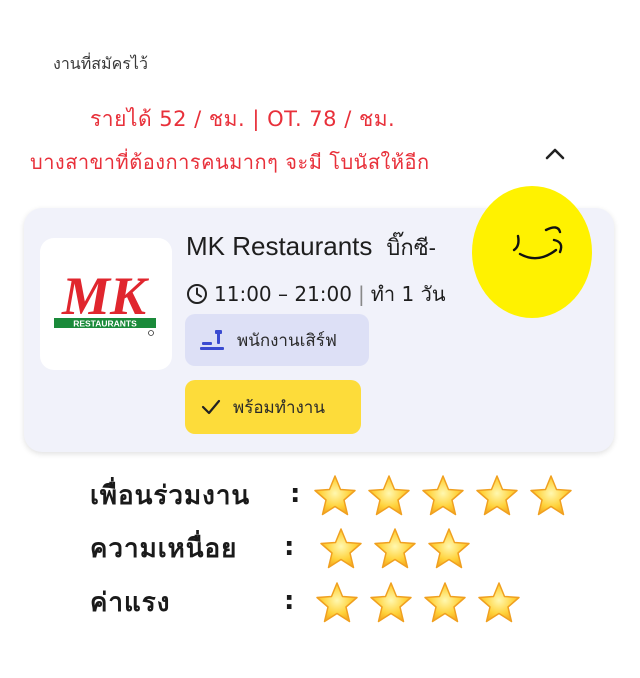 The height and width of the screenshot is (678, 640). Describe the element at coordinates (105, 324) in the screenshot. I see `logo-subtext: RESTAURANTS` at that location.